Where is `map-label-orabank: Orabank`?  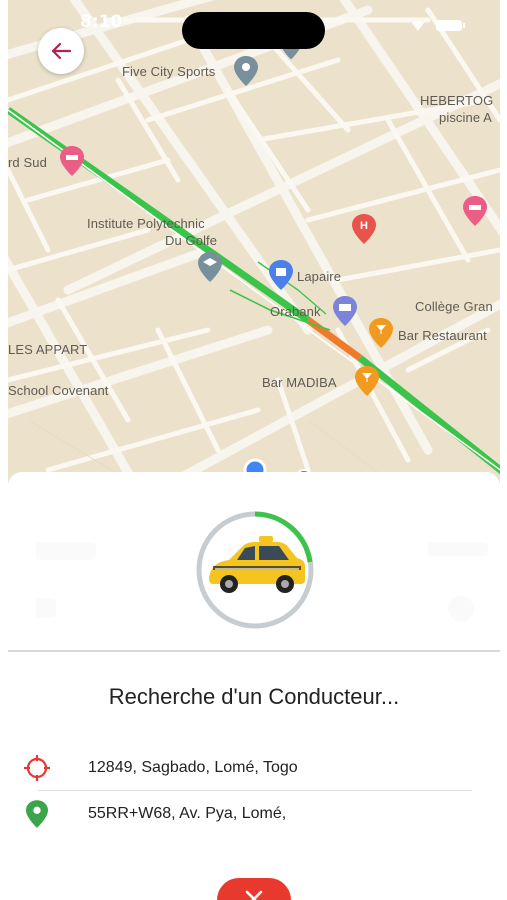
map-label-orabank: Orabank is located at coordinates (295, 311).